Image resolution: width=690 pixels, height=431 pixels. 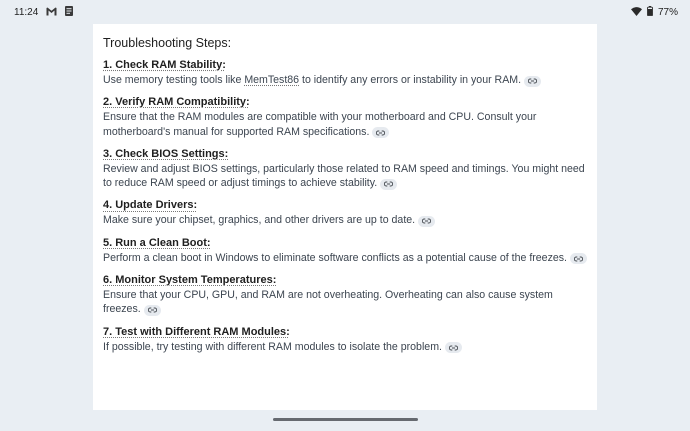 What do you see at coordinates (26, 12) in the screenshot?
I see `clock: 11:24` at bounding box center [26, 12].